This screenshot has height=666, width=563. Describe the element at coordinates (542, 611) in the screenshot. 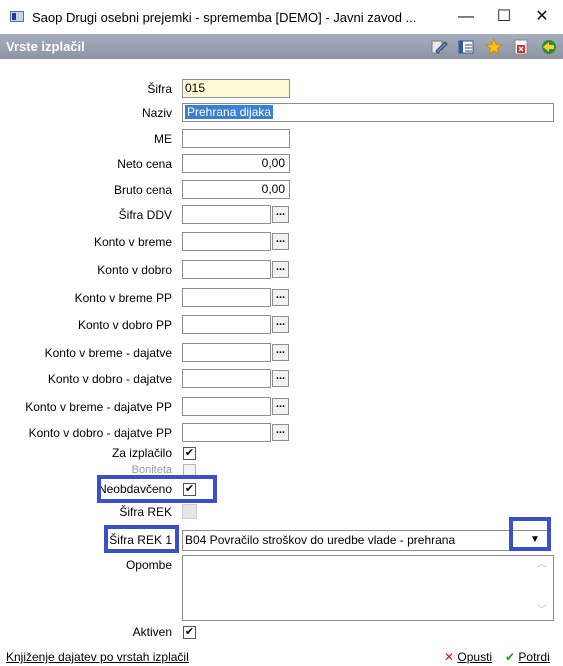

I see `scroll-down-icon: ﹀` at that location.